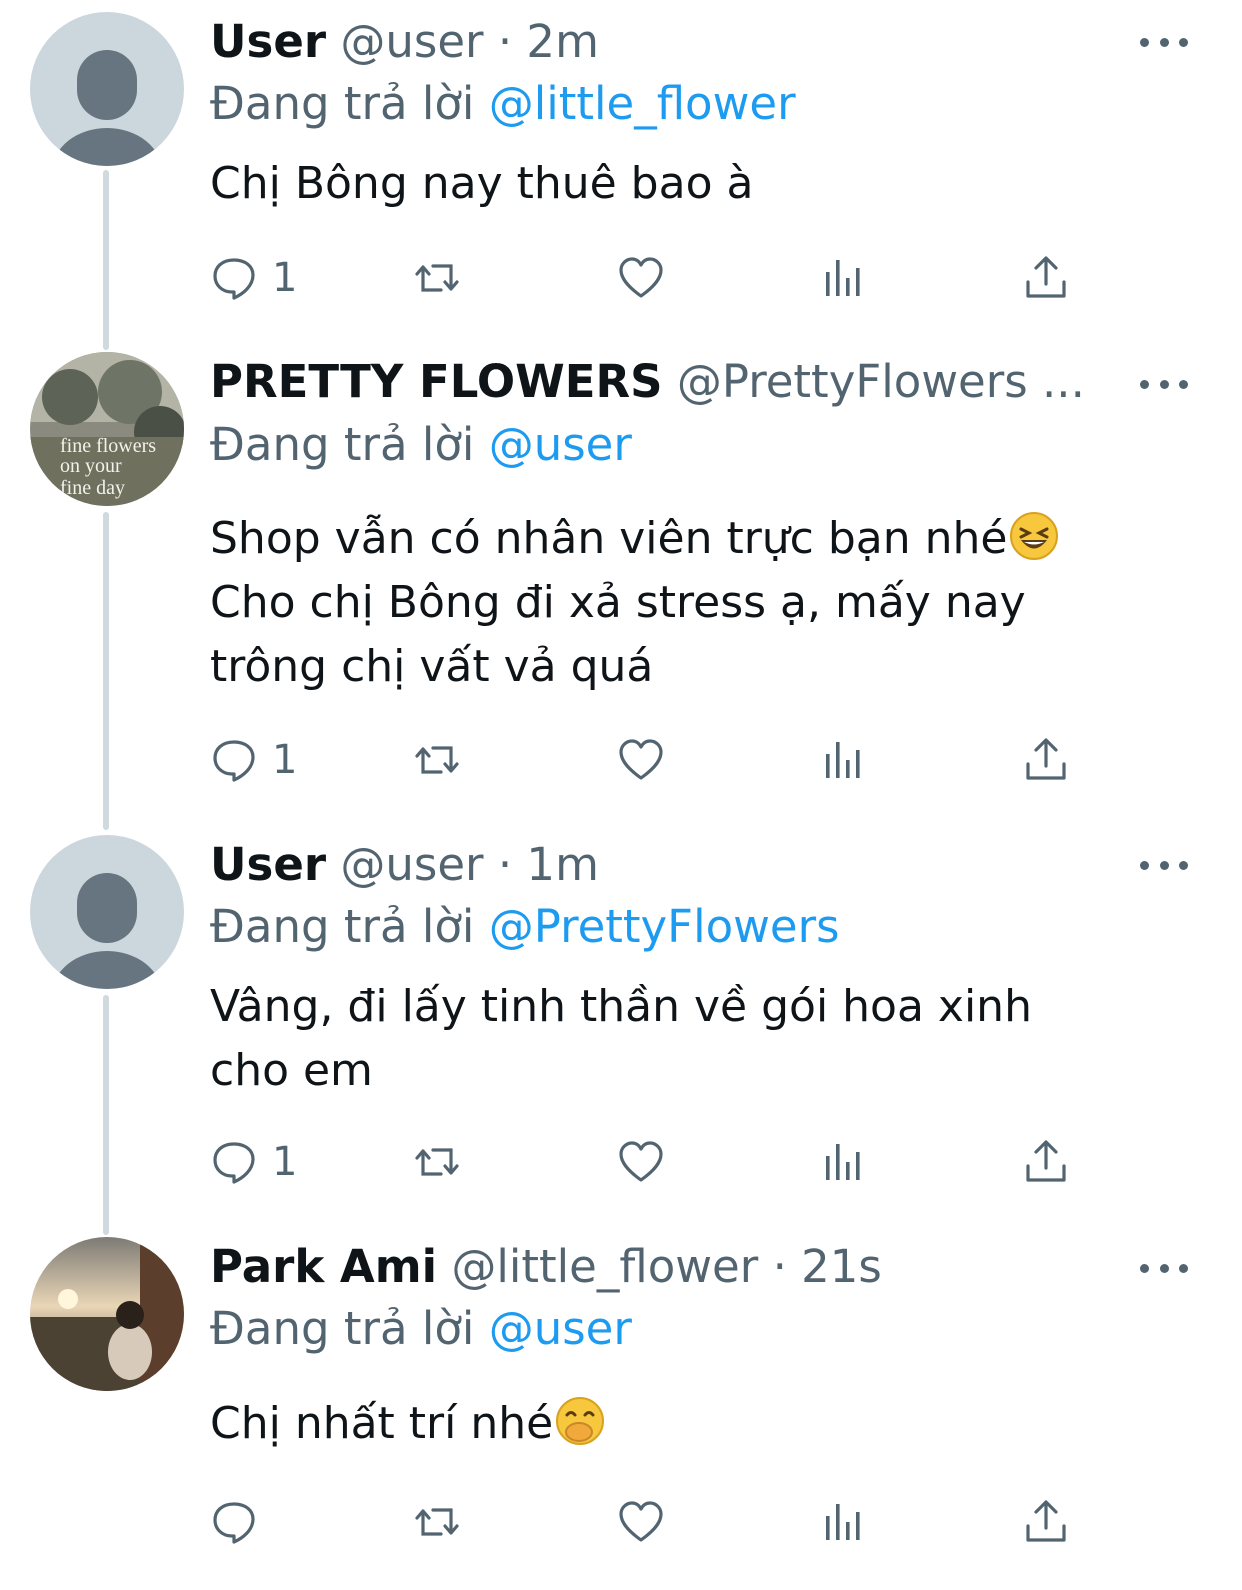 This screenshot has width=1242, height=1590. I want to click on svg-text: fine day, so click(92, 488).